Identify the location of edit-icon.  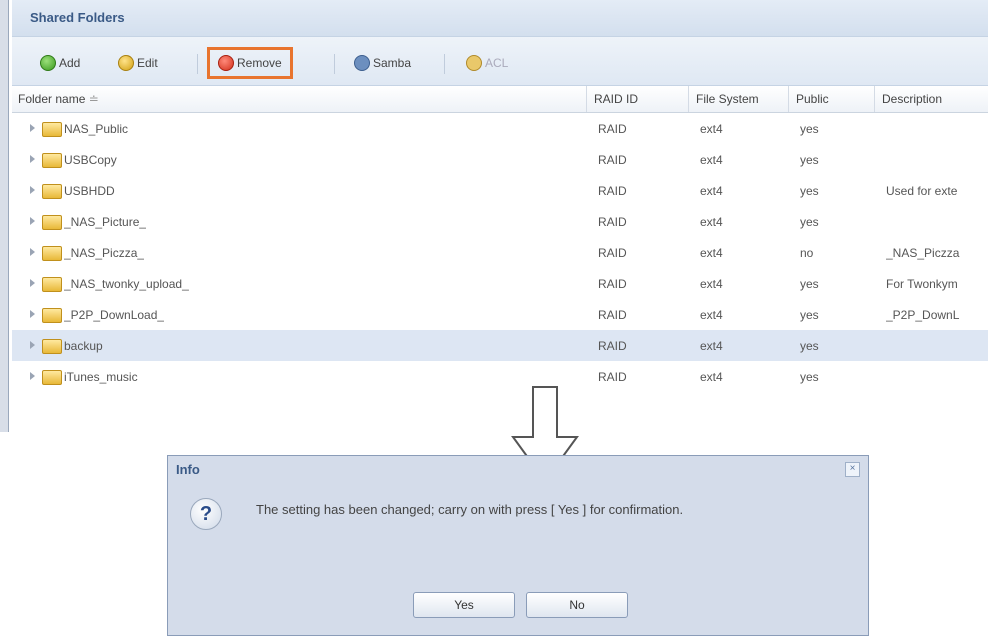
(126, 63).